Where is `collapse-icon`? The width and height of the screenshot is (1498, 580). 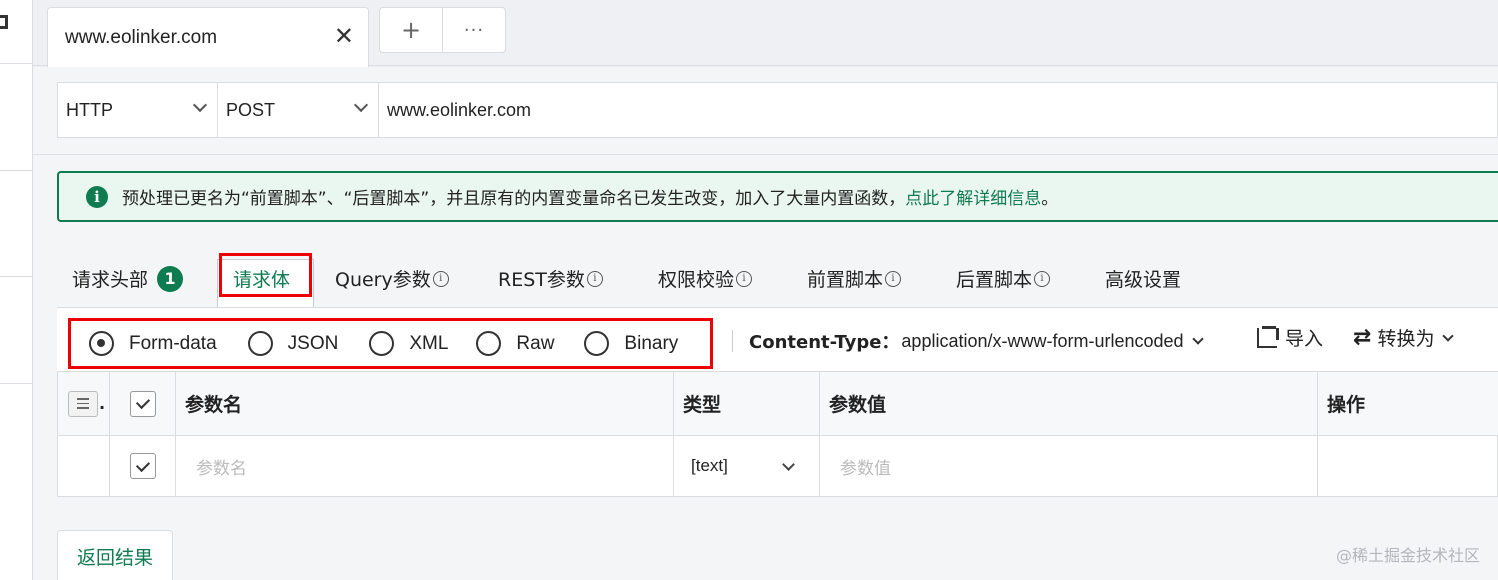 collapse-icon is located at coordinates (4, 22).